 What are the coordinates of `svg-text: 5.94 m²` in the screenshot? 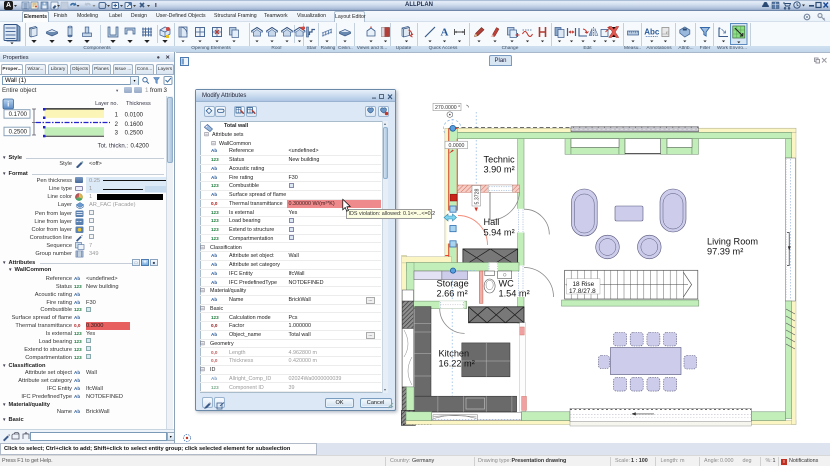 It's located at (499, 232).